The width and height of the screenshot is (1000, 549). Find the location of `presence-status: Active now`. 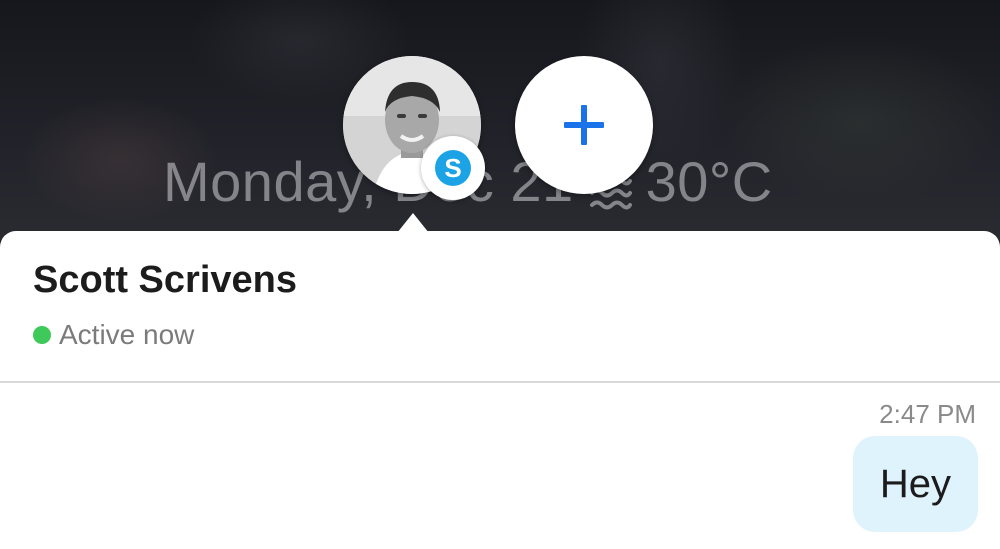

presence-status: Active now is located at coordinates (113, 335).